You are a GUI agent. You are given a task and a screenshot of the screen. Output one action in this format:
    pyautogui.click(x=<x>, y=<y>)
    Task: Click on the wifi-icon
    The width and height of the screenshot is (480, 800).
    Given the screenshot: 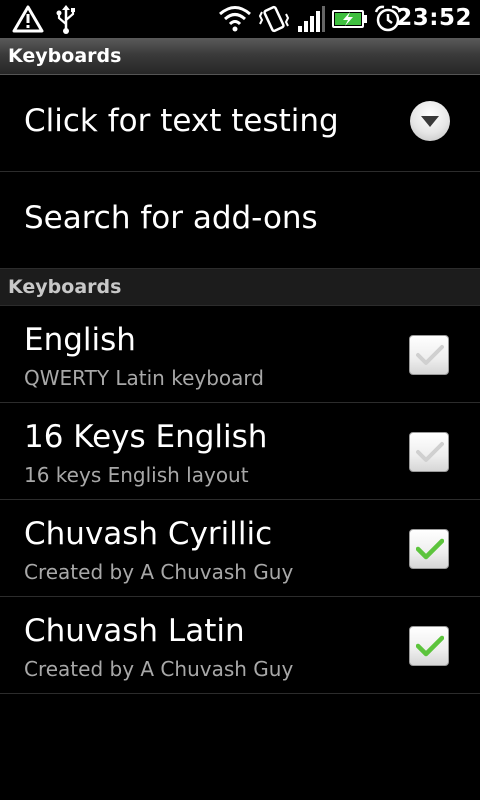 What is the action you would take?
    pyautogui.click(x=235, y=20)
    